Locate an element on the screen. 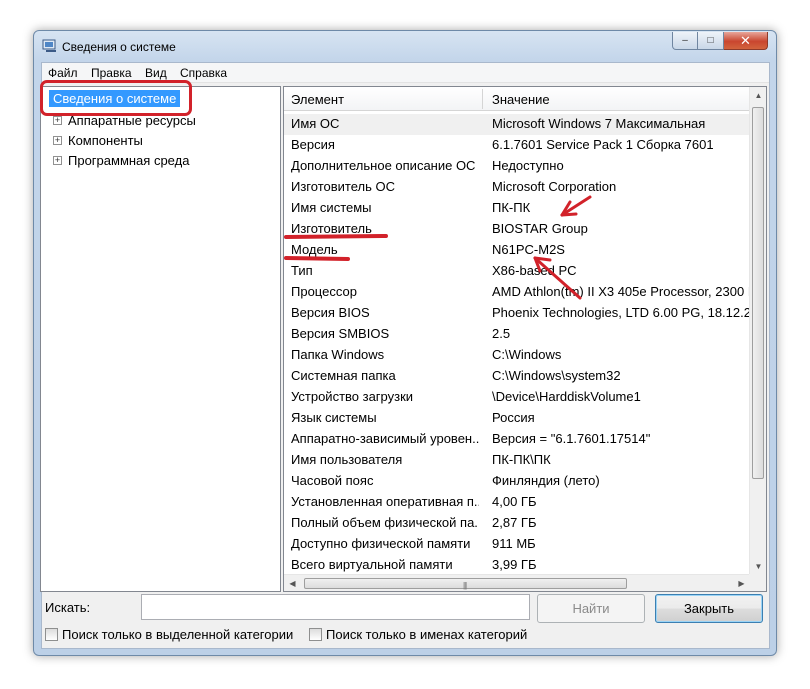 The width and height of the screenshot is (810, 689). scroll-right-icon: ▶ is located at coordinates (741, 583).